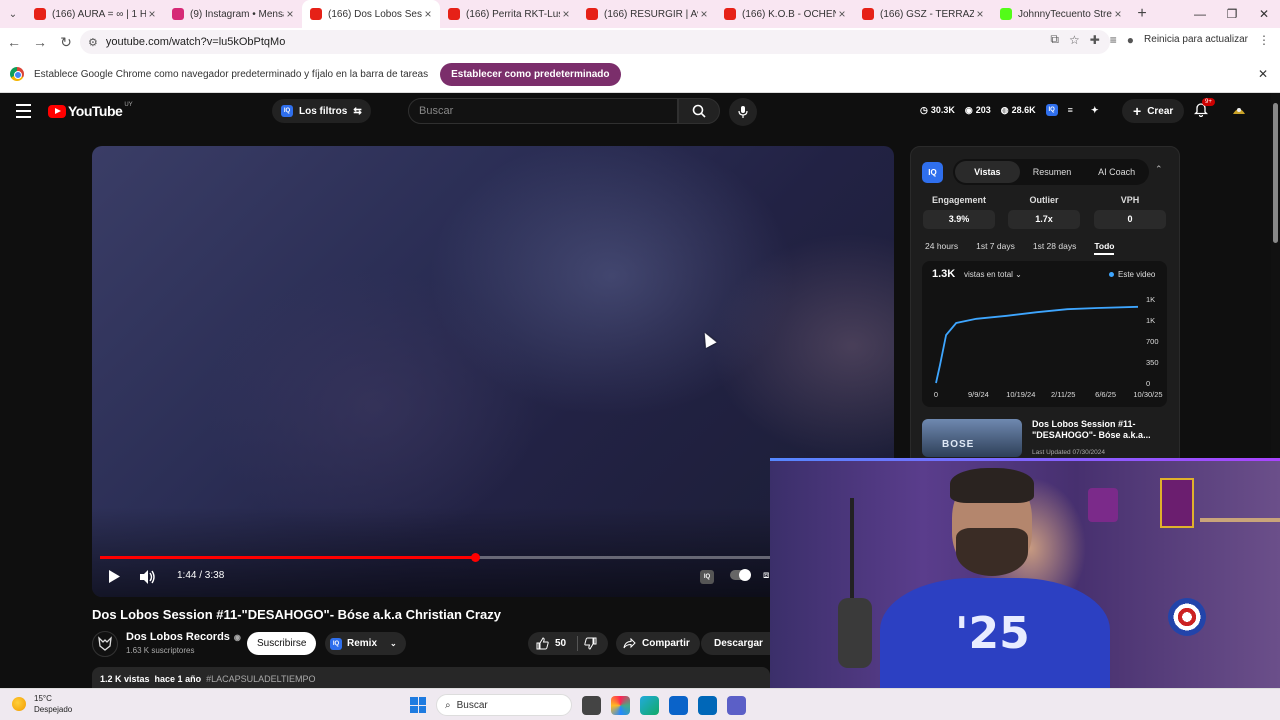  Describe the element at coordinates (766, 575) in the screenshot. I see `captions-icon: ⧈` at that location.